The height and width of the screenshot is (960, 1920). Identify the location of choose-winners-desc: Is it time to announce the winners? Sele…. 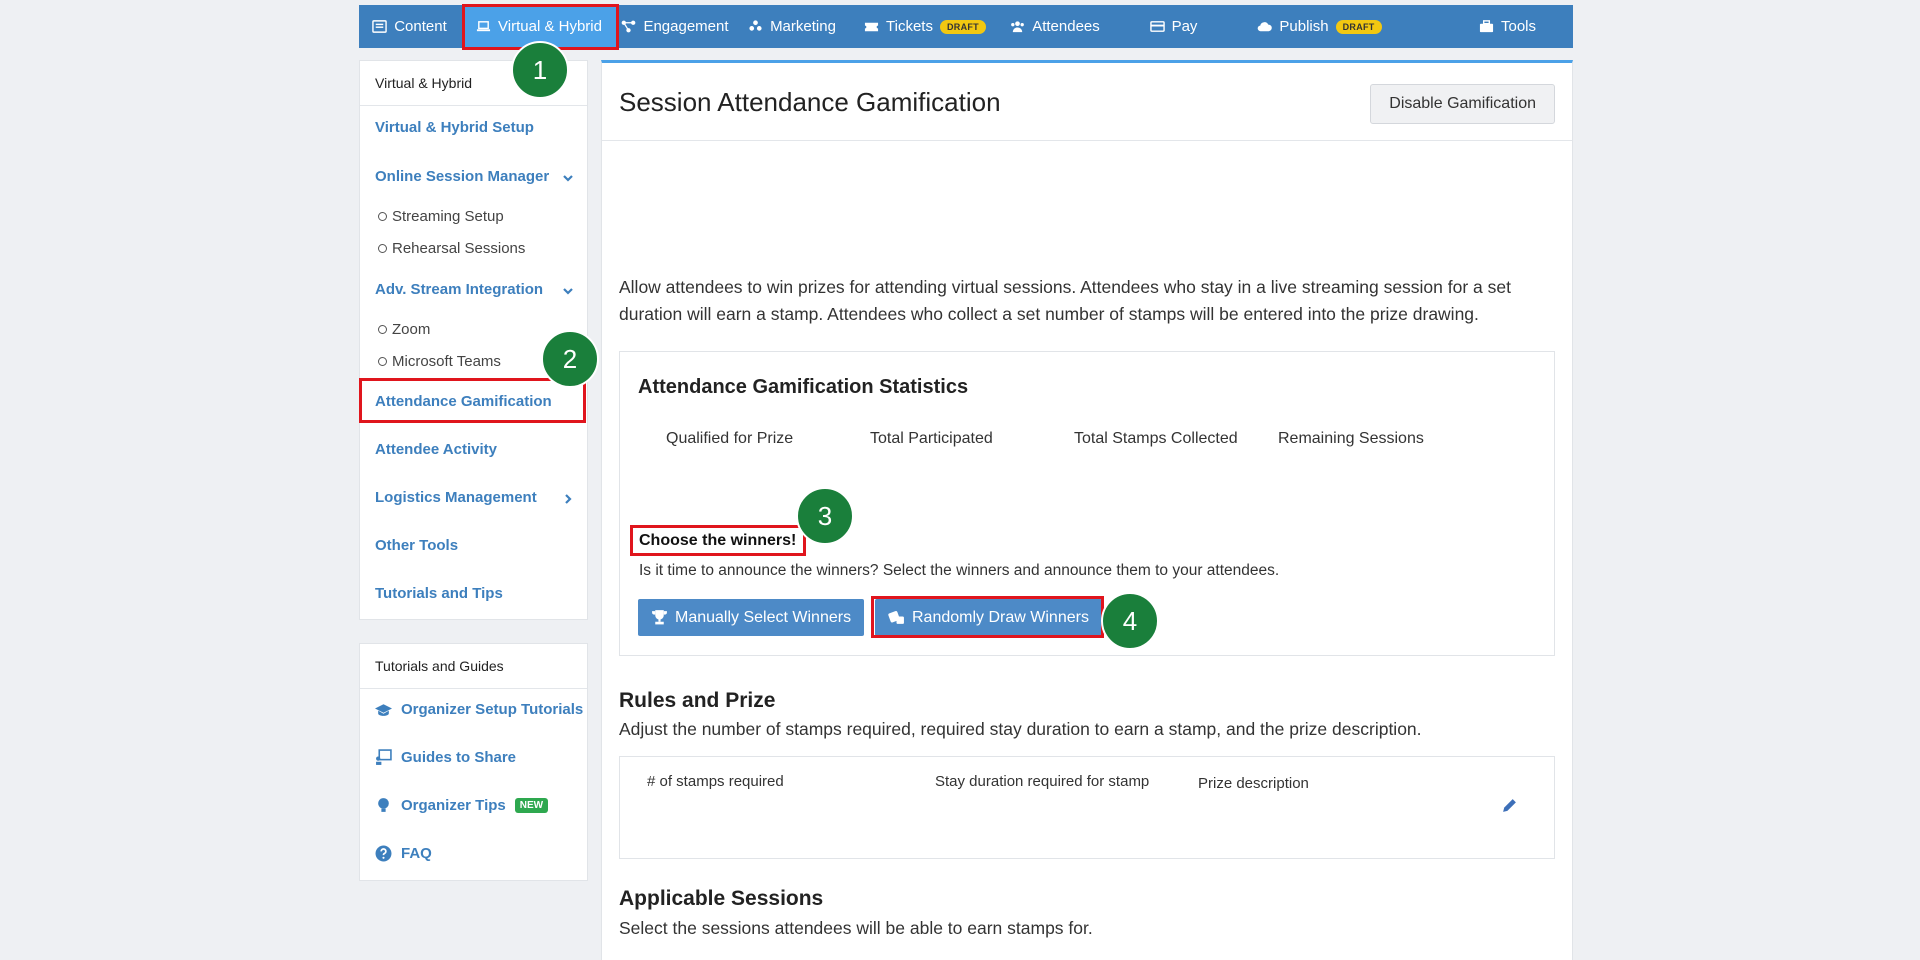
(959, 570).